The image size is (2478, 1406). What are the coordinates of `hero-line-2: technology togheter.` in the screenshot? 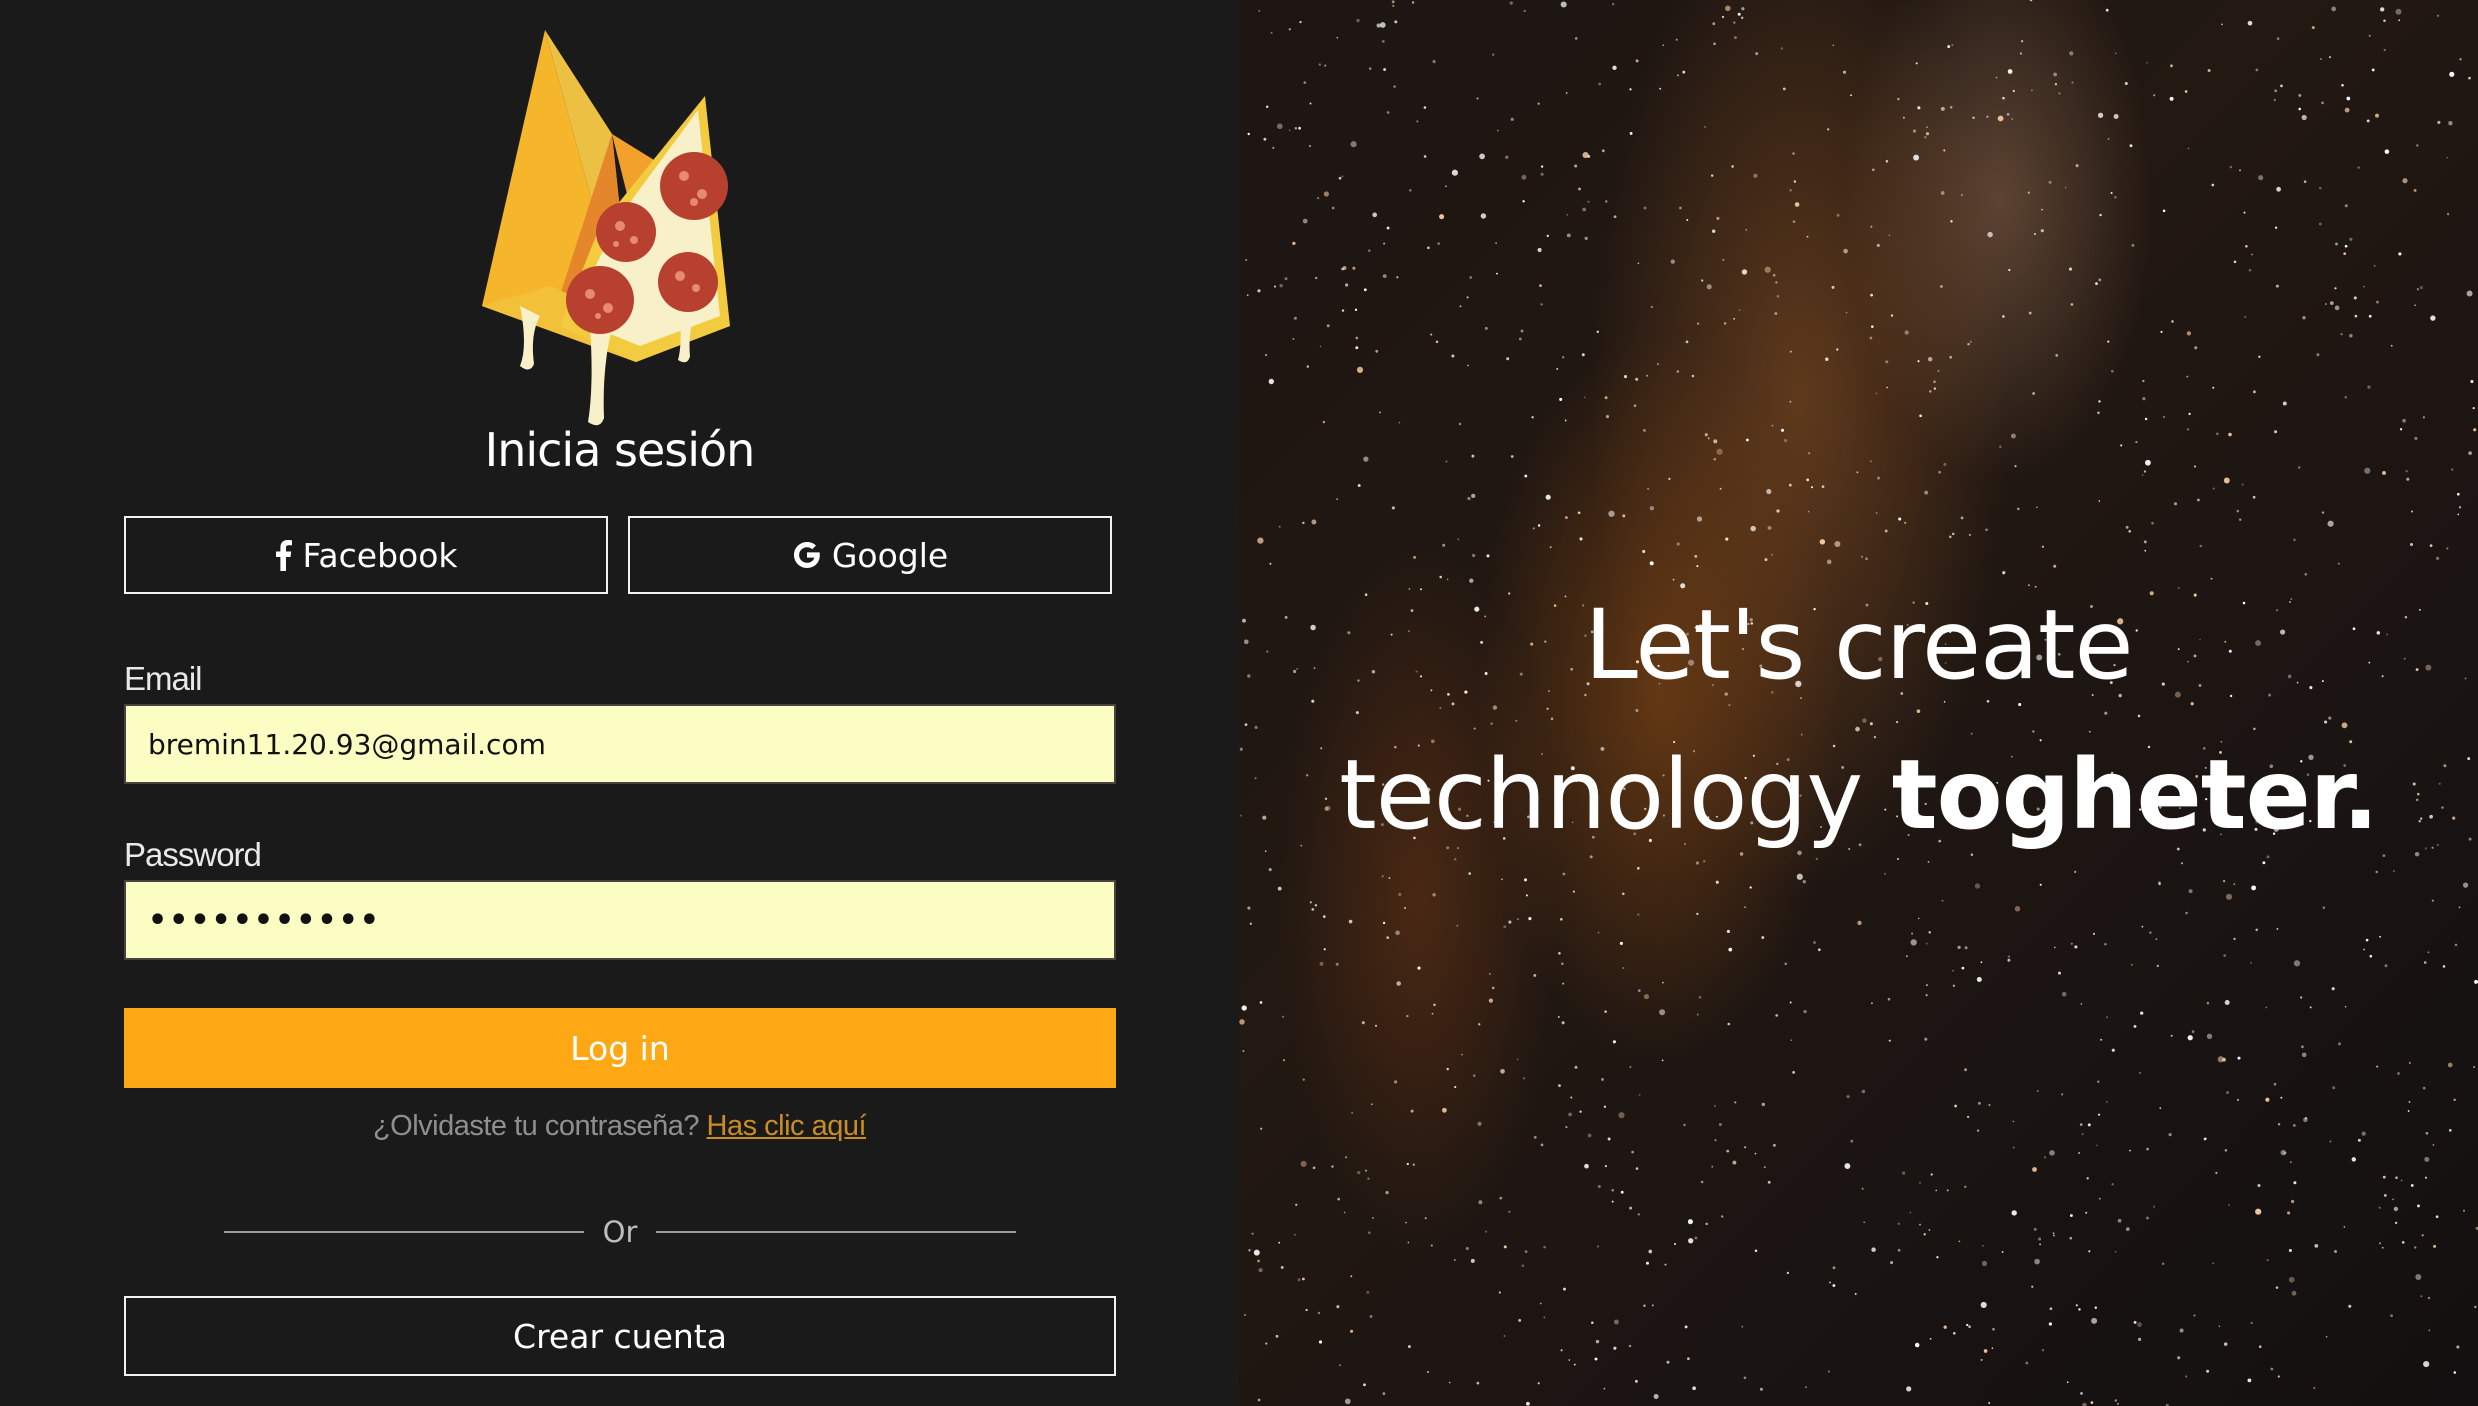 It's located at (1858, 795).